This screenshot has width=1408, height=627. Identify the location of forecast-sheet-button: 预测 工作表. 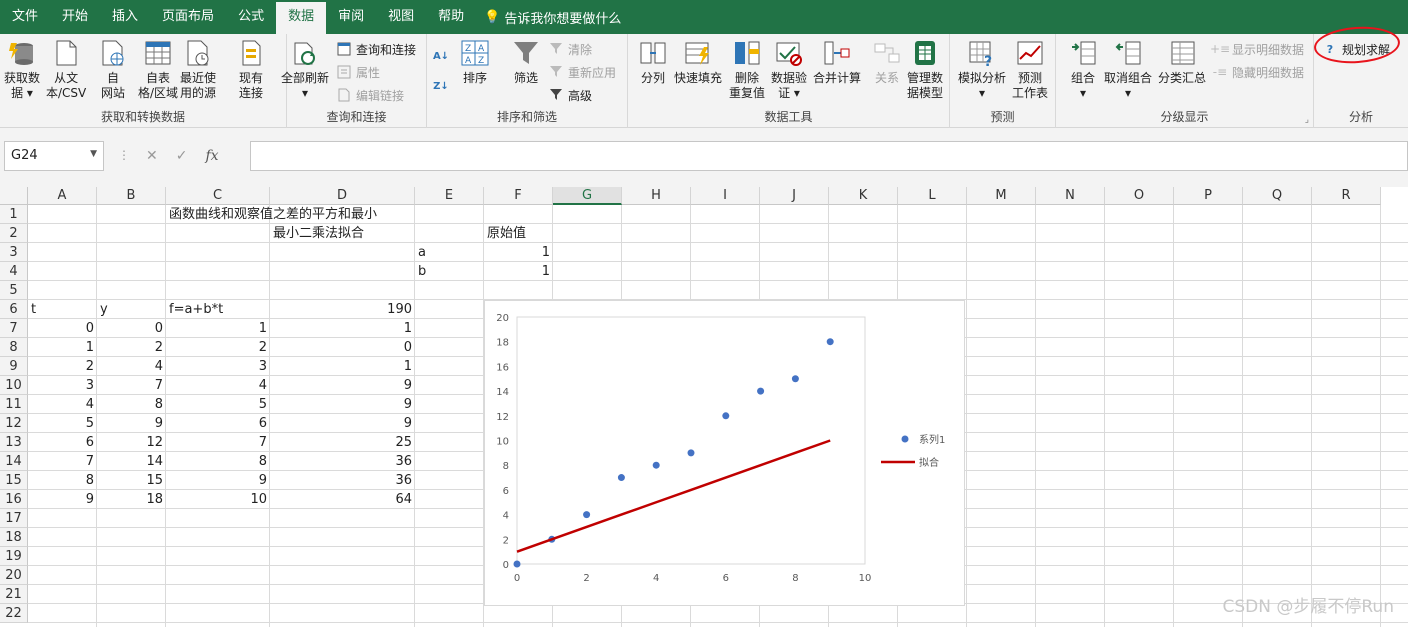
(1030, 69).